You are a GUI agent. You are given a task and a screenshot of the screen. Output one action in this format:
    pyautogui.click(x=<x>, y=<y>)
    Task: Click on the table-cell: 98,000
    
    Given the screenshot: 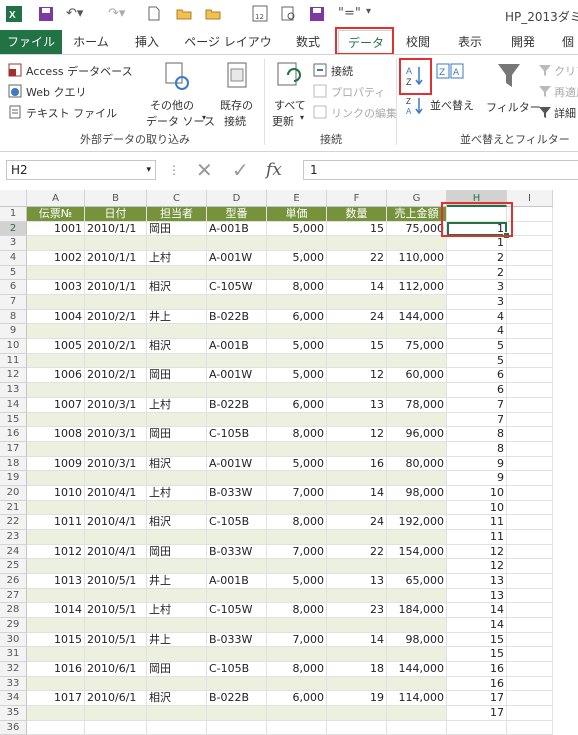 What is the action you would take?
    pyautogui.click(x=417, y=640)
    